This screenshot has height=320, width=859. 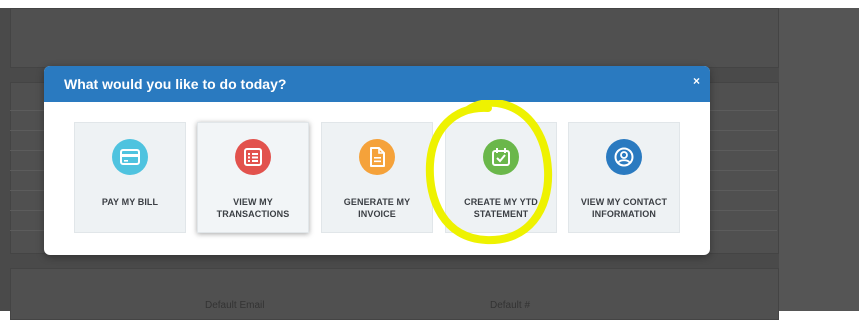 I want to click on background-right-column, so click(x=819, y=159).